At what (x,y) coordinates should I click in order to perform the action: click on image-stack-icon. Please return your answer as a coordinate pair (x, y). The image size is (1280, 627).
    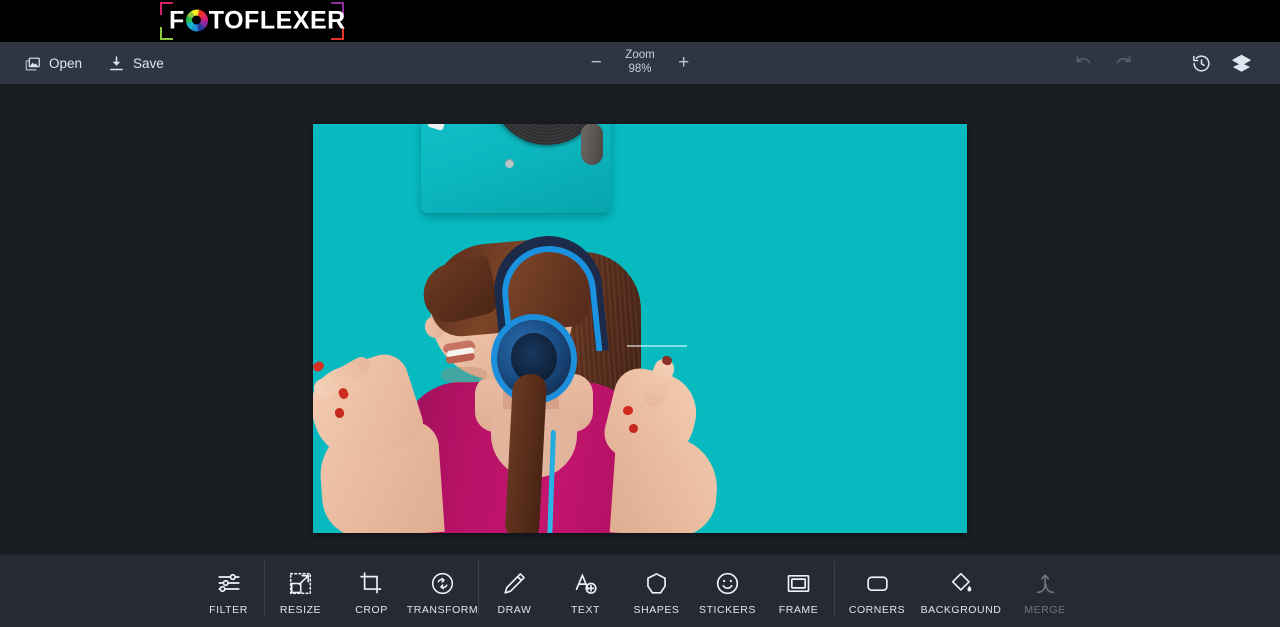
    Looking at the image, I should click on (32, 63).